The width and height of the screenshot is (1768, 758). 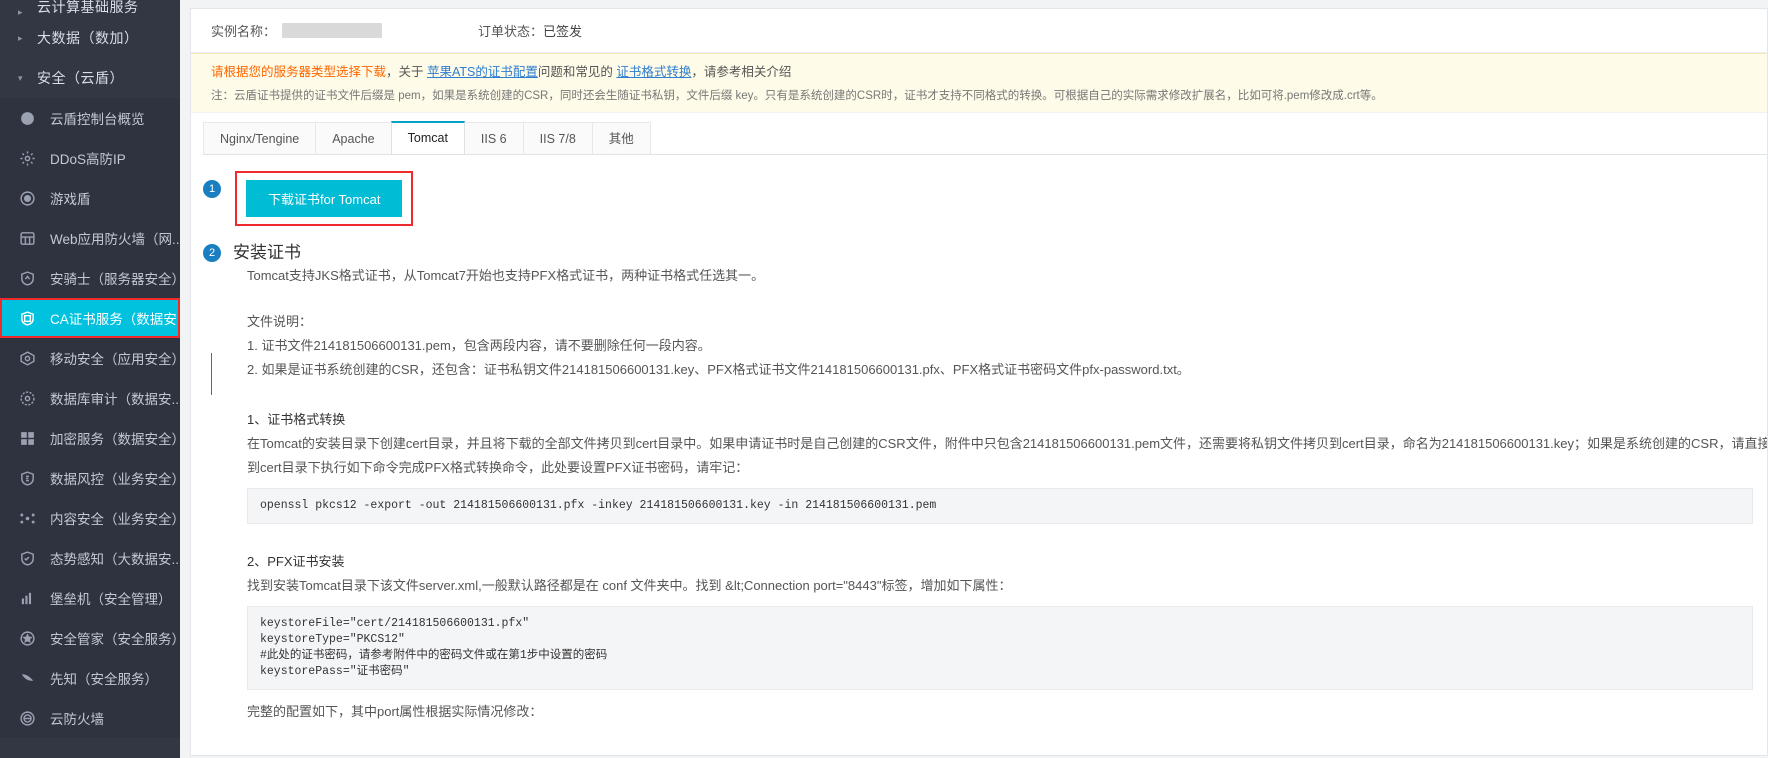 What do you see at coordinates (27, 438) in the screenshot?
I see `encryption-icon` at bounding box center [27, 438].